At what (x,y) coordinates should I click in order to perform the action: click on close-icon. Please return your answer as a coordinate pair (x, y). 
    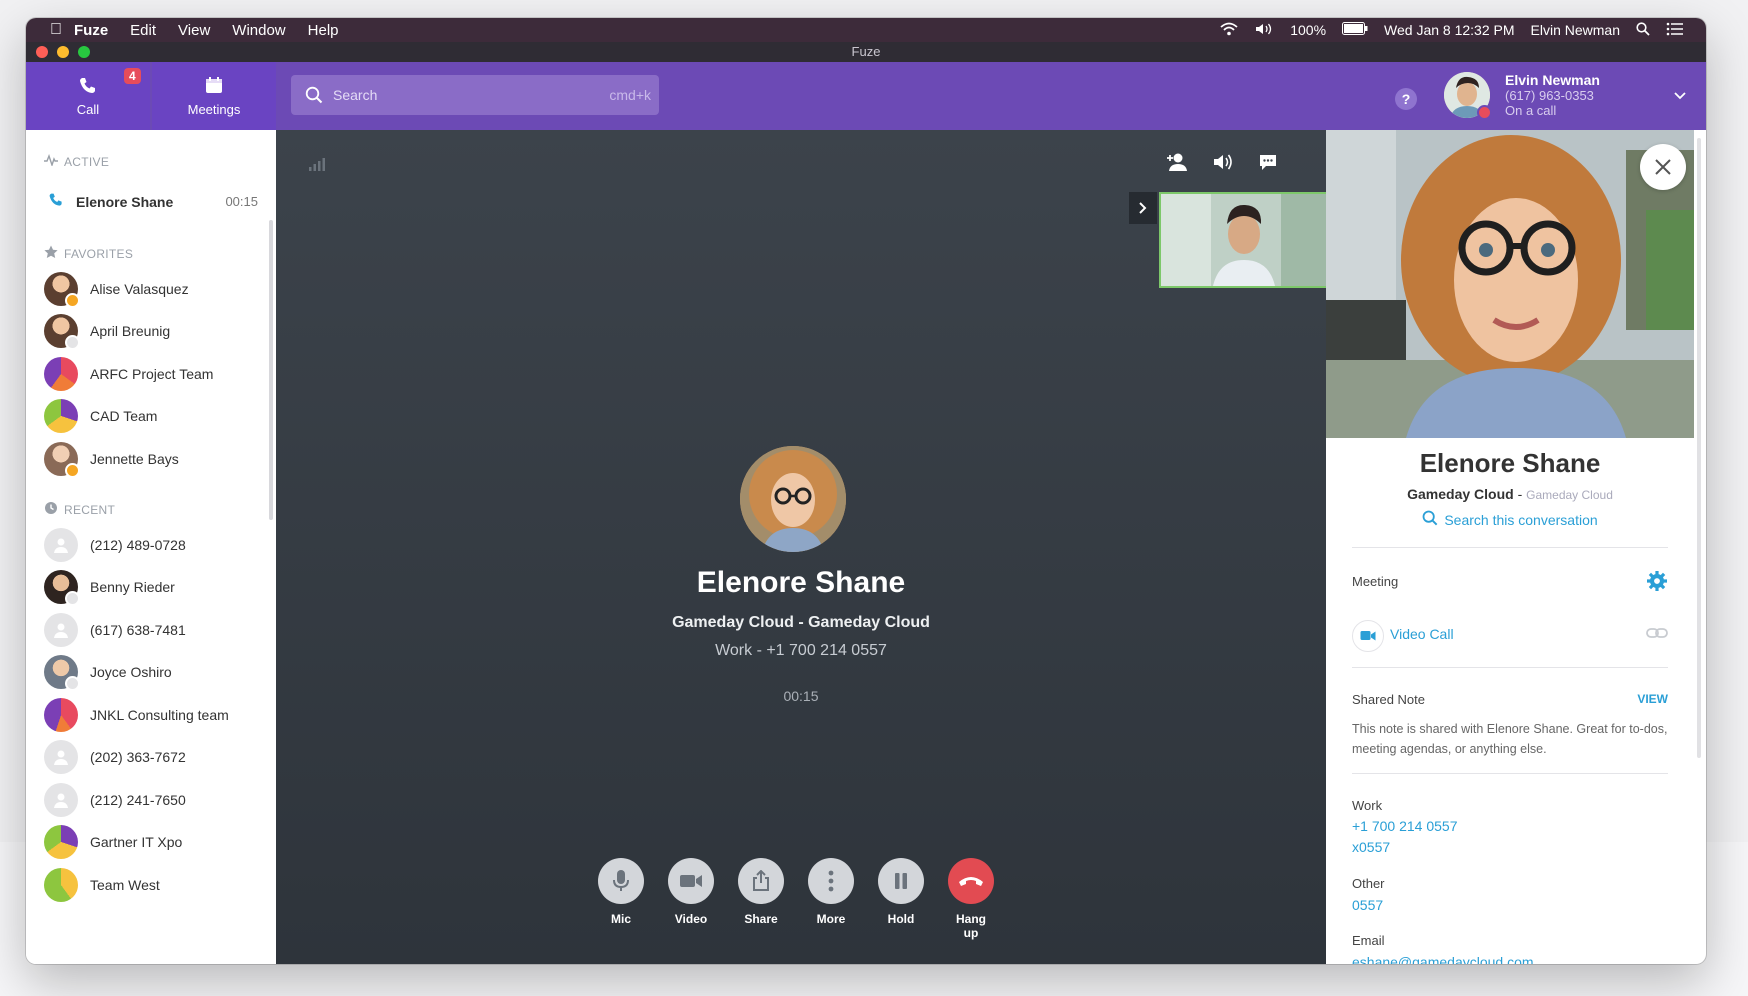
    Looking at the image, I should click on (1663, 167).